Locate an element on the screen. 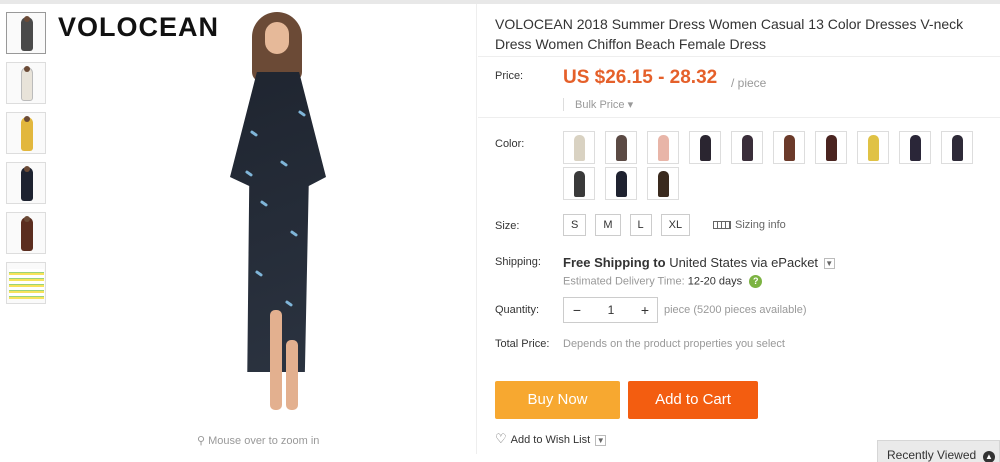 The height and width of the screenshot is (462, 1000). size-option-xl: XL is located at coordinates (675, 225).